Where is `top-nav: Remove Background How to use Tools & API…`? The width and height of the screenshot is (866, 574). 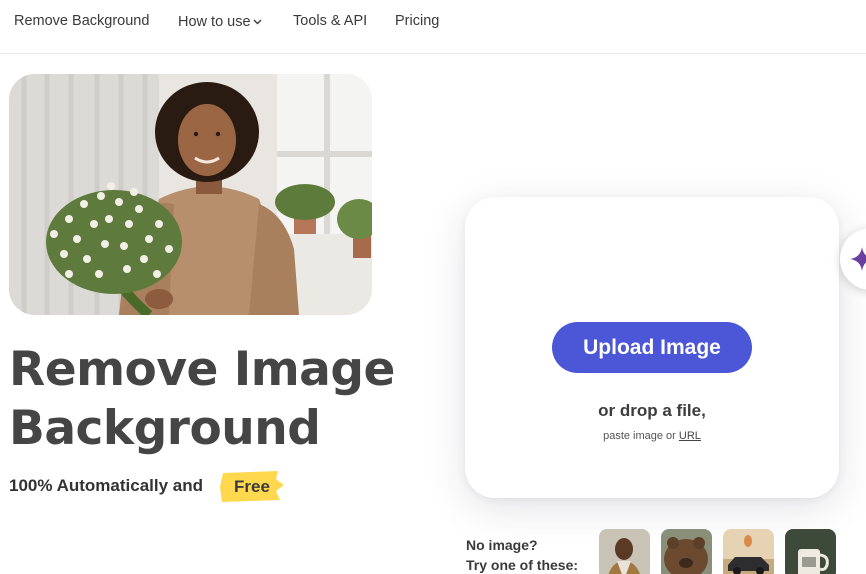 top-nav: Remove Background How to use Tools & API… is located at coordinates (433, 27).